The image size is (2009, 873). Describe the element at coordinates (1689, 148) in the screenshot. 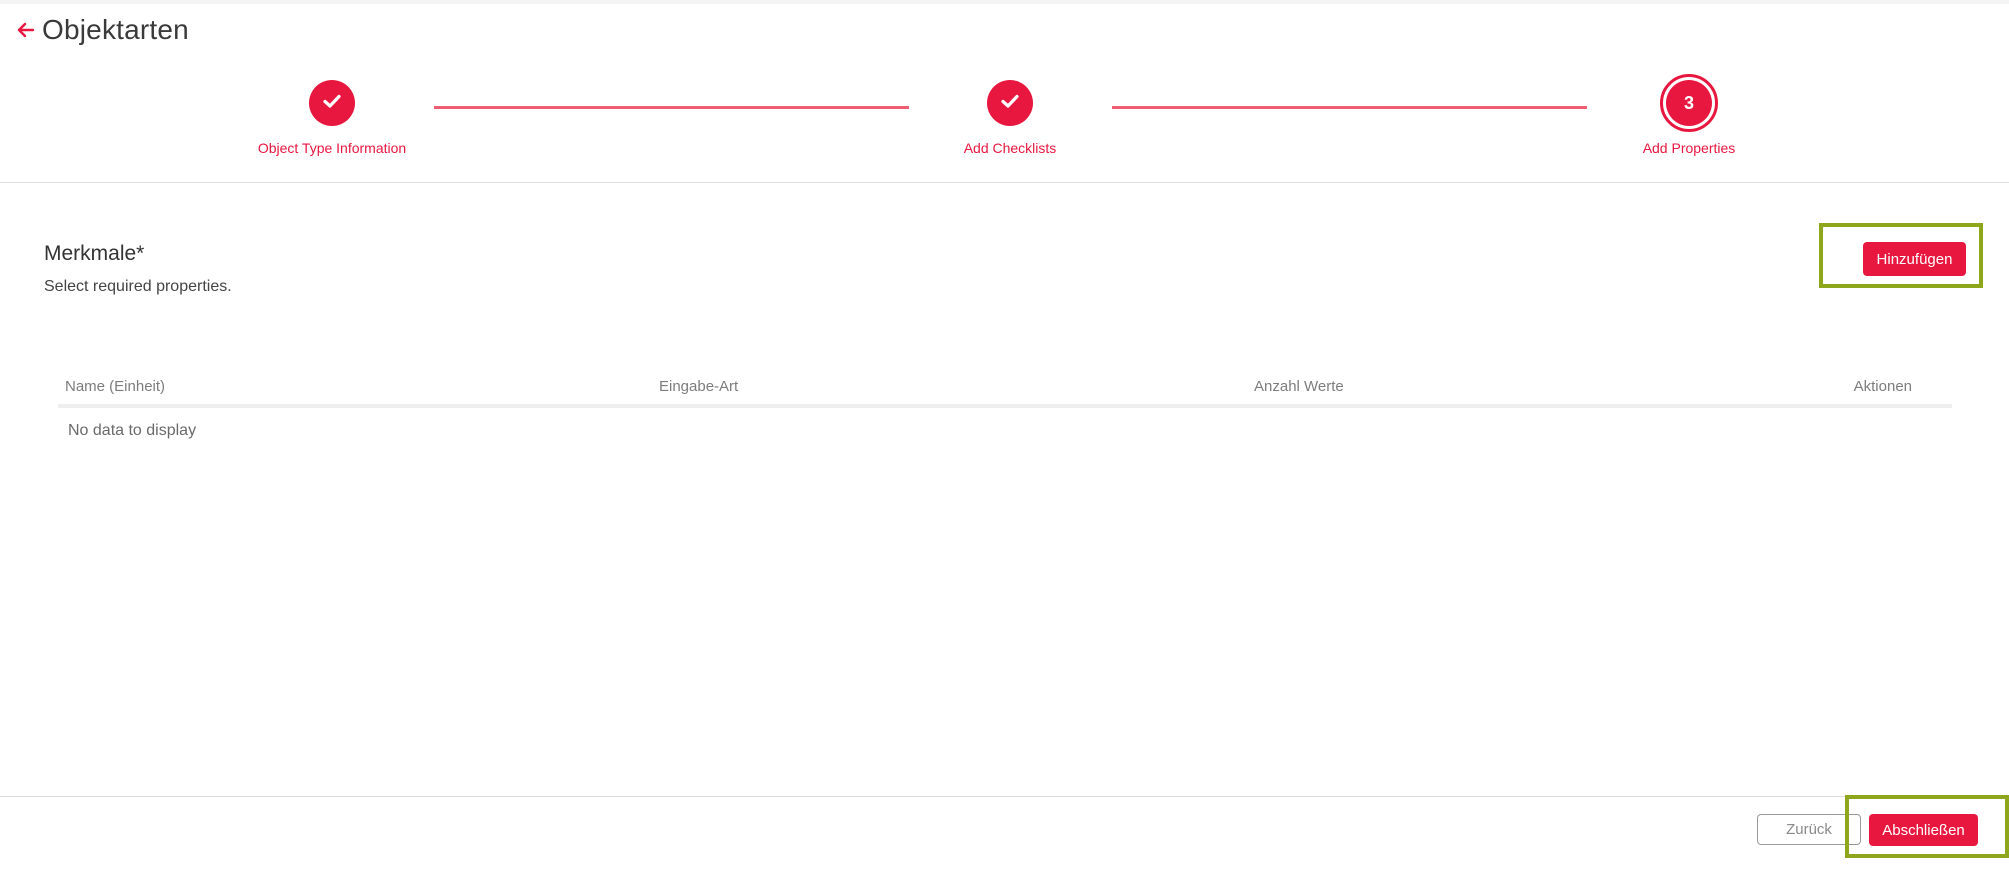

I see `step-label: Add Properties` at that location.